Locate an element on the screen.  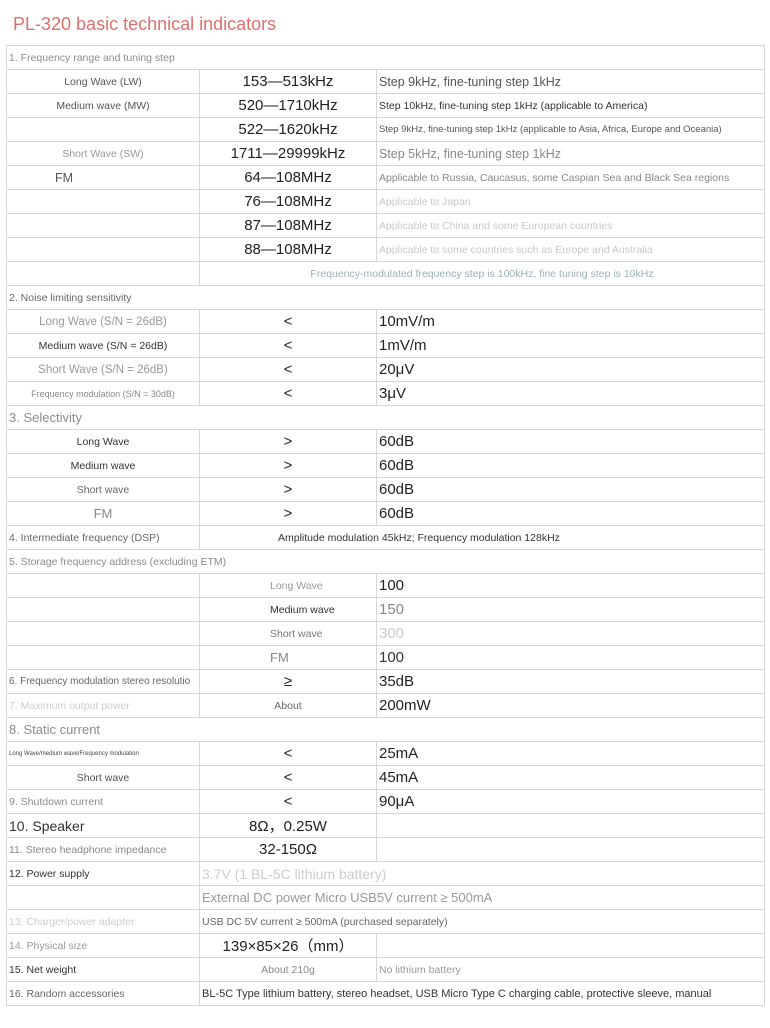
table-row: 76—108MHz Applicable to Japan is located at coordinates (386, 201).